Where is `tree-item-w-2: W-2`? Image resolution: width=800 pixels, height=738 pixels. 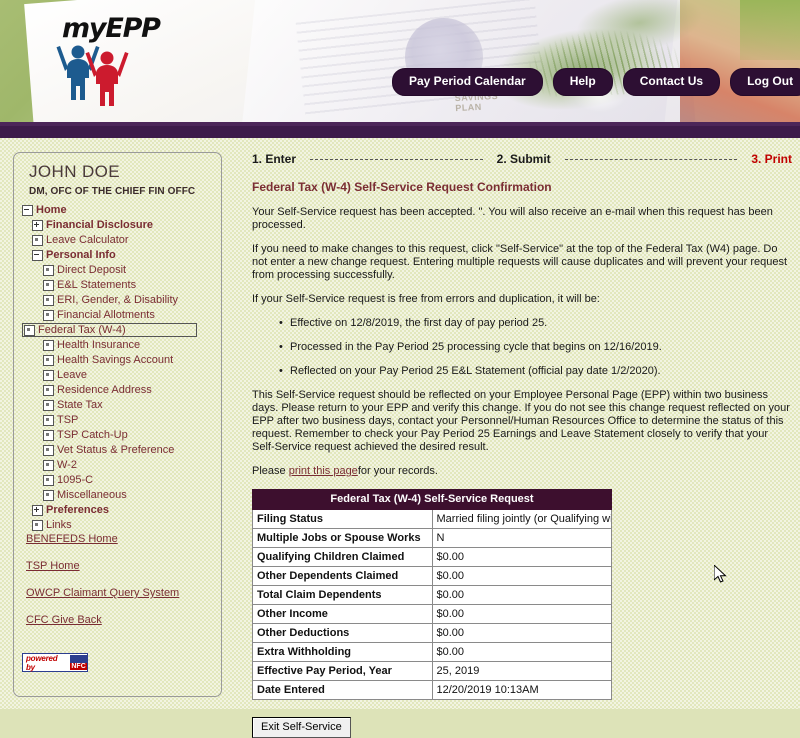
tree-item-w-2: W-2 is located at coordinates (119, 465).